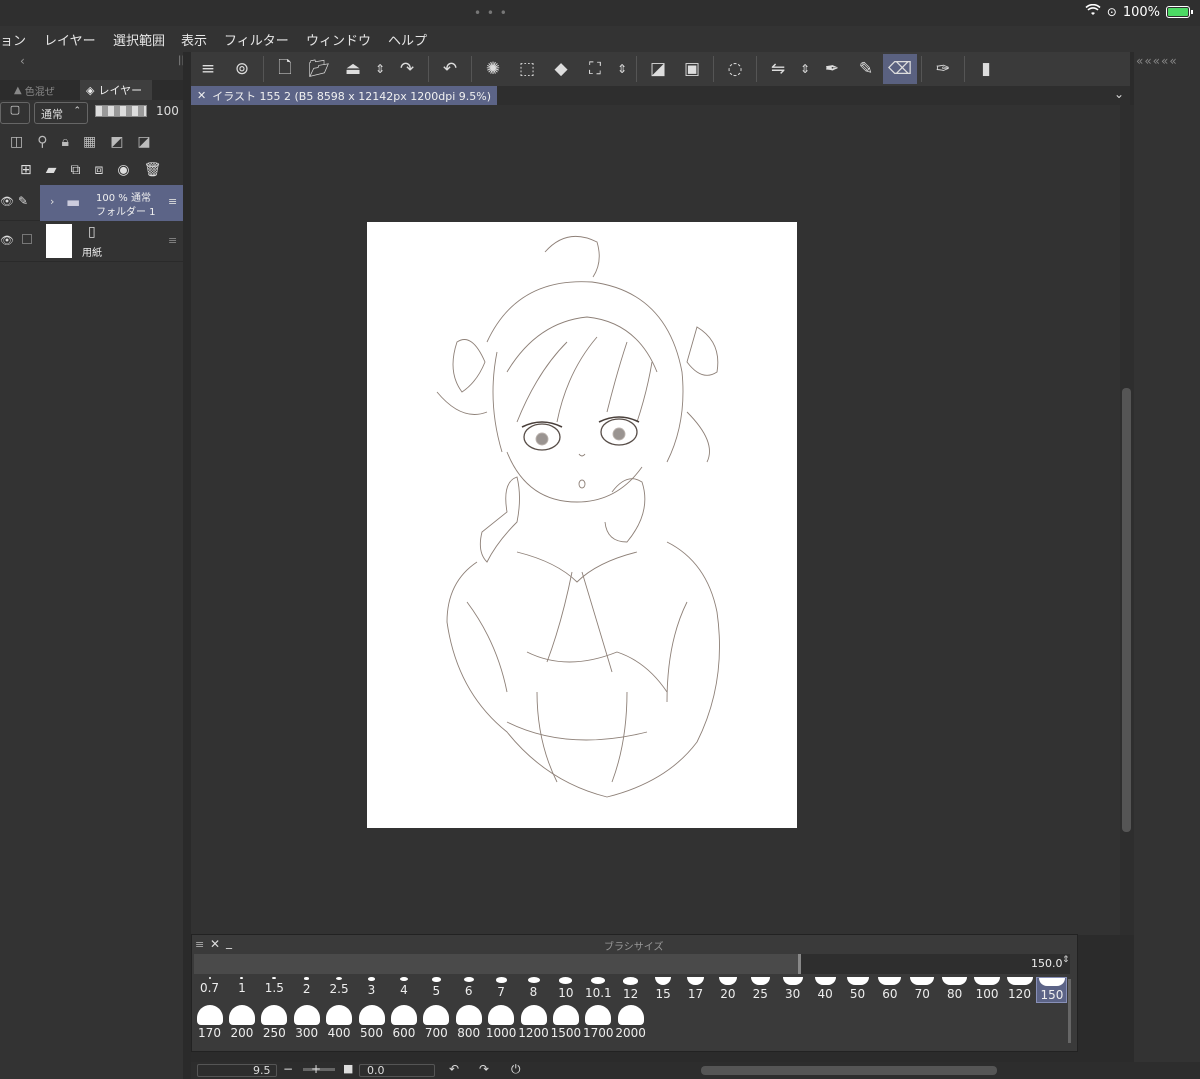 The width and height of the screenshot is (1200, 1079). What do you see at coordinates (99, 170) in the screenshot?
I see `merge-layer-icon: ⧈` at bounding box center [99, 170].